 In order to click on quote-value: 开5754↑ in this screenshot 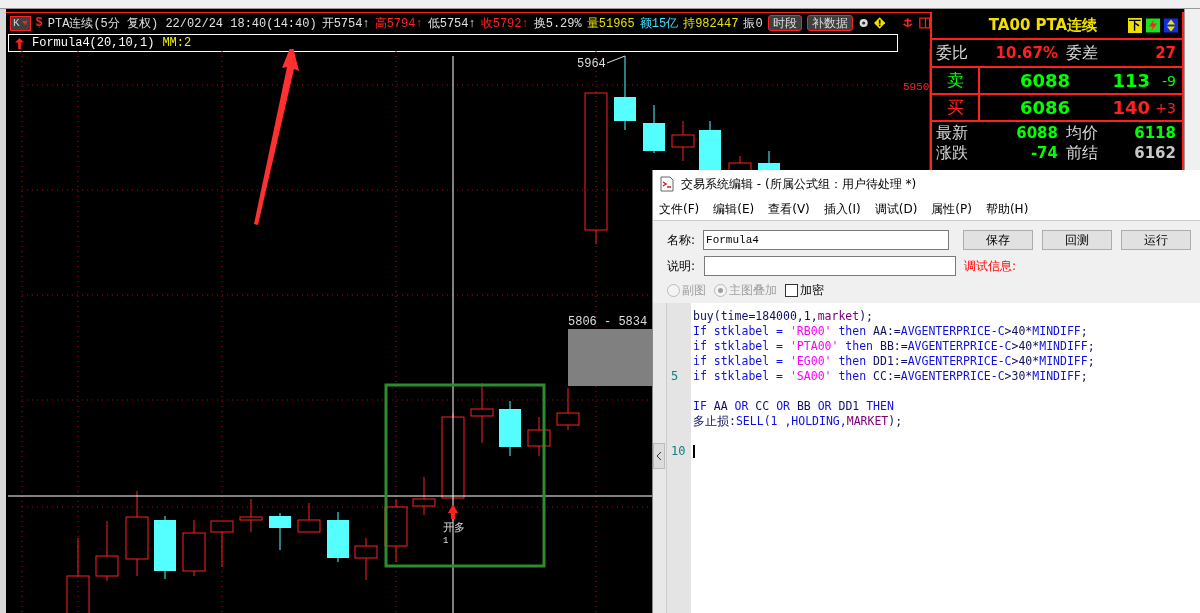, I will do `click(345, 23)`.